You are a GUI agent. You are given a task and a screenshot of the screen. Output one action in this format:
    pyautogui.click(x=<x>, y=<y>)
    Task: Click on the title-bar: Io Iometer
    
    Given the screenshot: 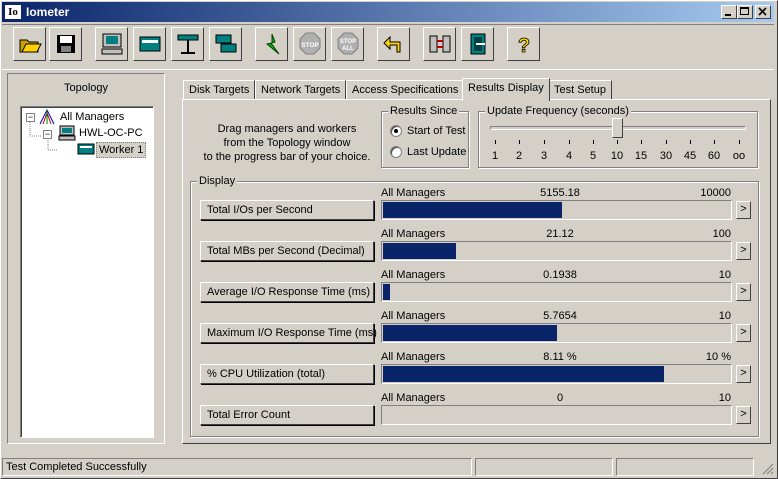 What is the action you would take?
    pyautogui.click(x=388, y=12)
    